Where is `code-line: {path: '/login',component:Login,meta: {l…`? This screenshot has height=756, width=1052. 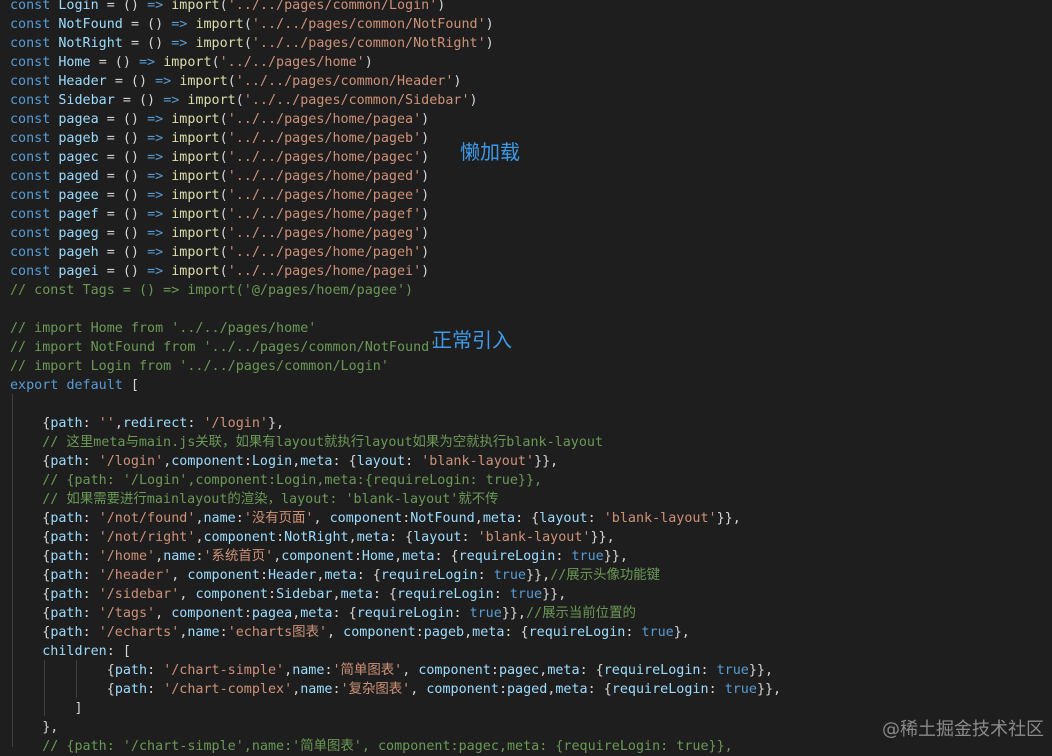 code-line: {path: '/login',component:Login,meta: {l… is located at coordinates (284, 461).